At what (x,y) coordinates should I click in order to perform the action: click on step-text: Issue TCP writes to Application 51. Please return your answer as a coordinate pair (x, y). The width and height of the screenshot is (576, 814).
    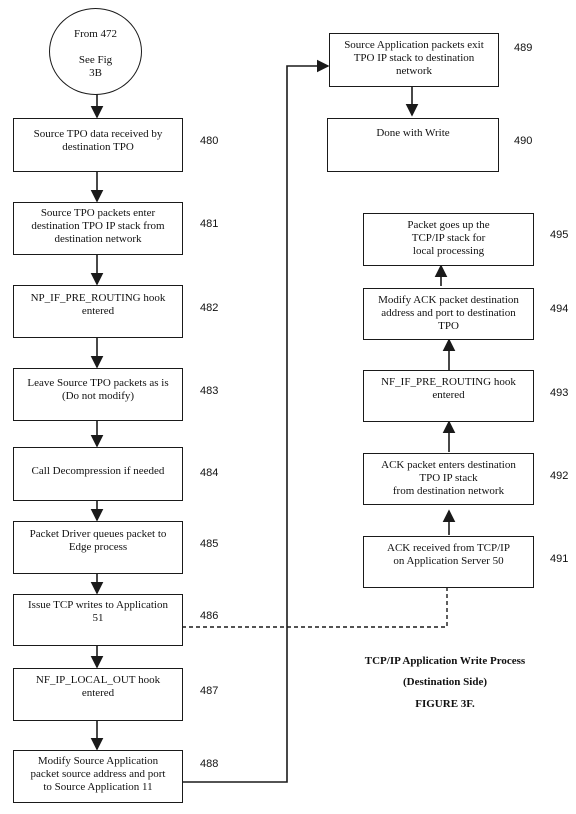
    Looking at the image, I should click on (98, 611).